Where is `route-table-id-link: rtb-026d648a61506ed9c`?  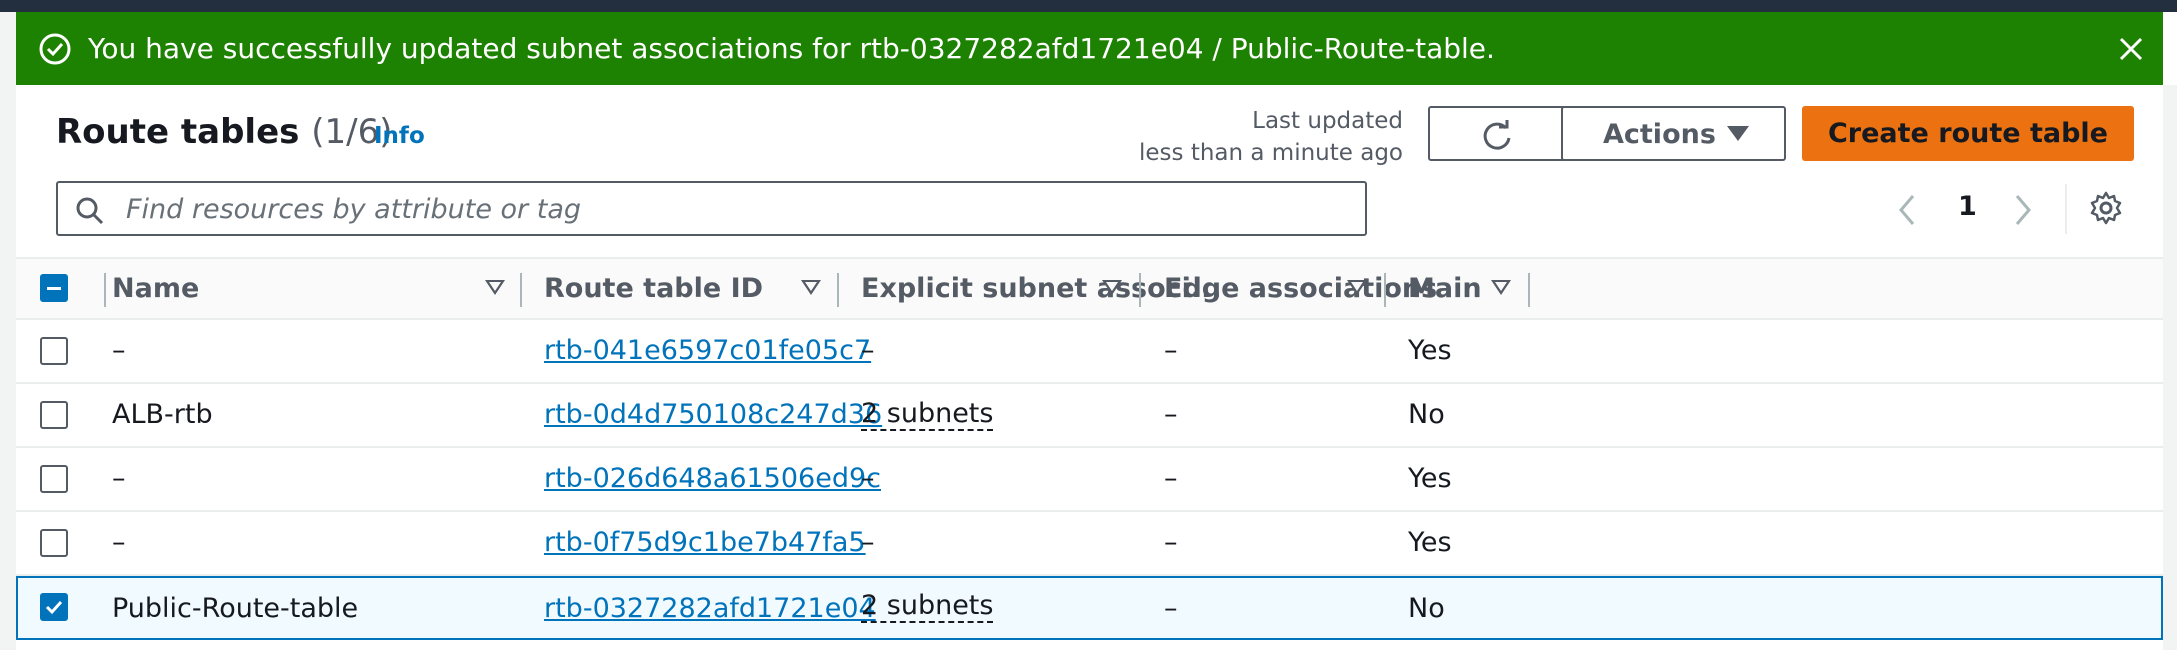 route-table-id-link: rtb-026d648a61506ed9c is located at coordinates (712, 479).